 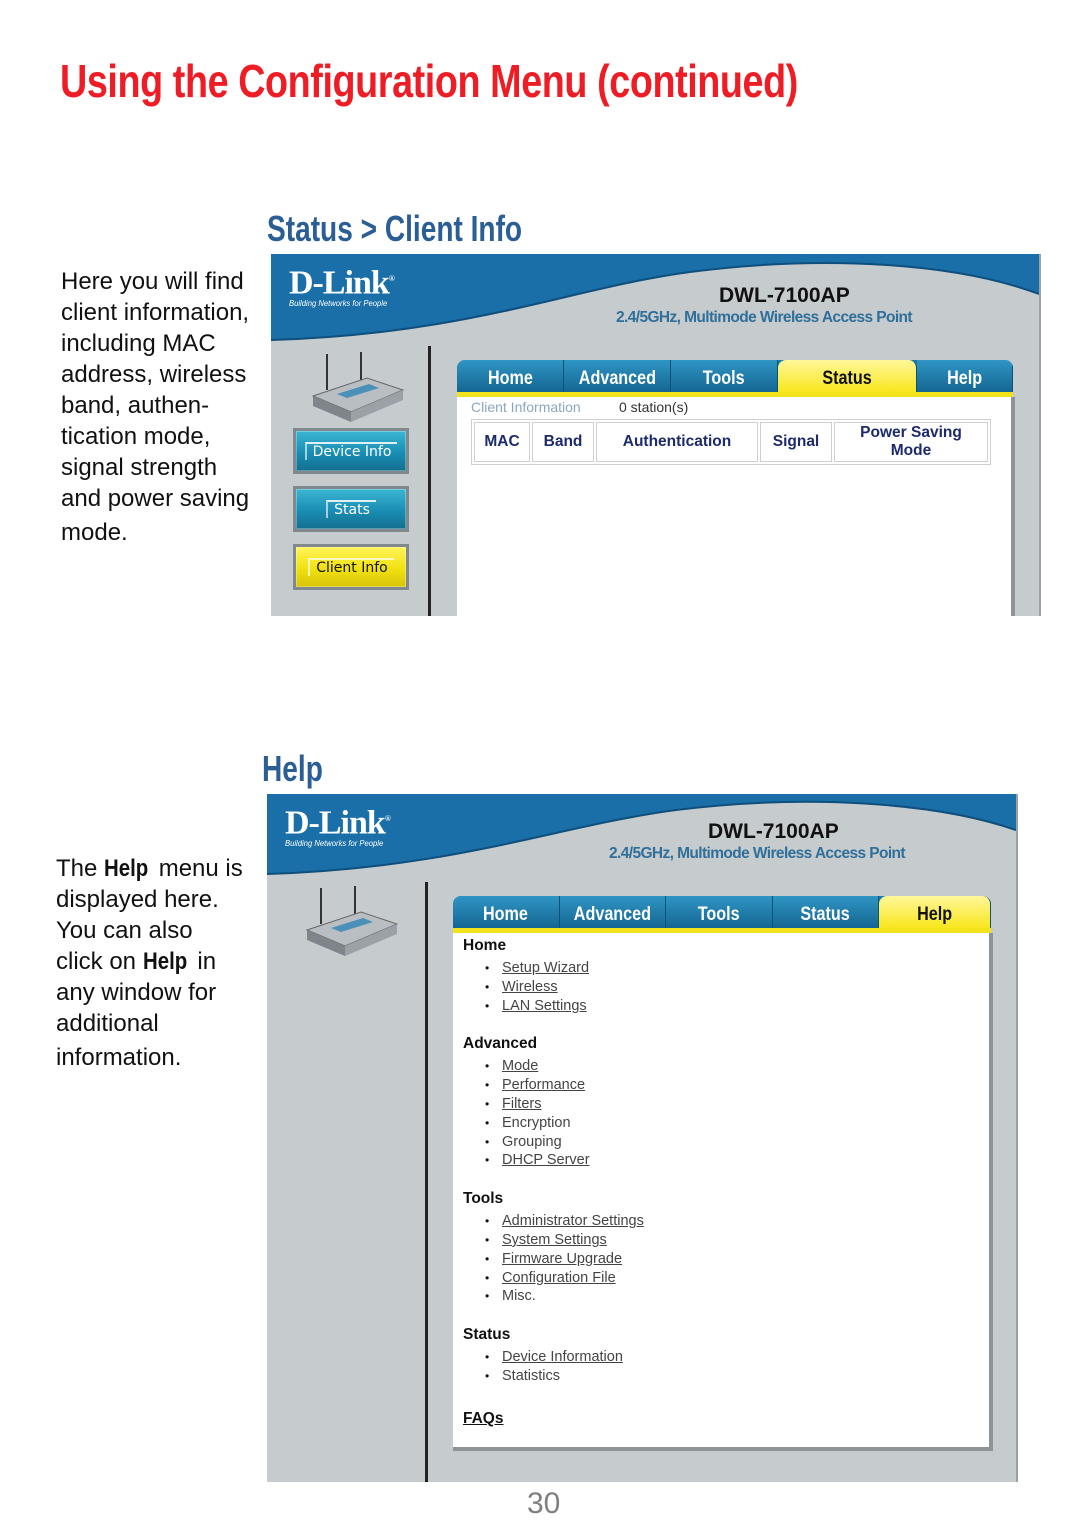 I want to click on help-item: Device Information, so click(x=564, y=1357).